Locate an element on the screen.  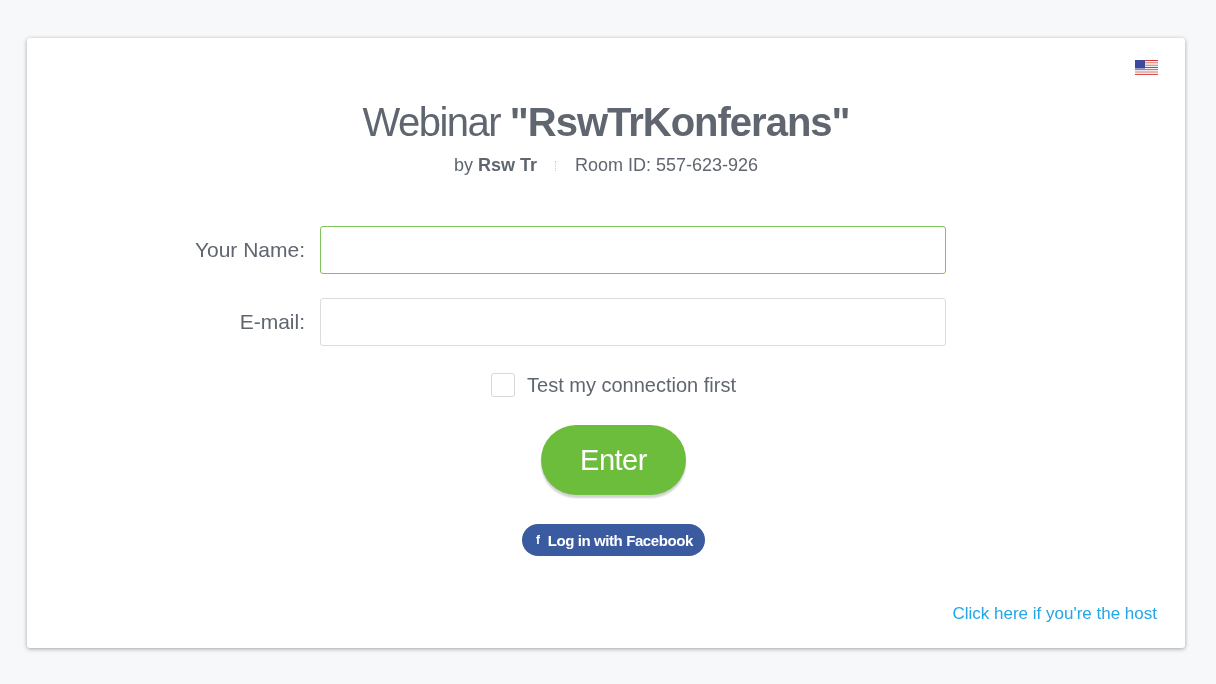
host-link: Click here if you're the host is located at coordinates (1054, 614).